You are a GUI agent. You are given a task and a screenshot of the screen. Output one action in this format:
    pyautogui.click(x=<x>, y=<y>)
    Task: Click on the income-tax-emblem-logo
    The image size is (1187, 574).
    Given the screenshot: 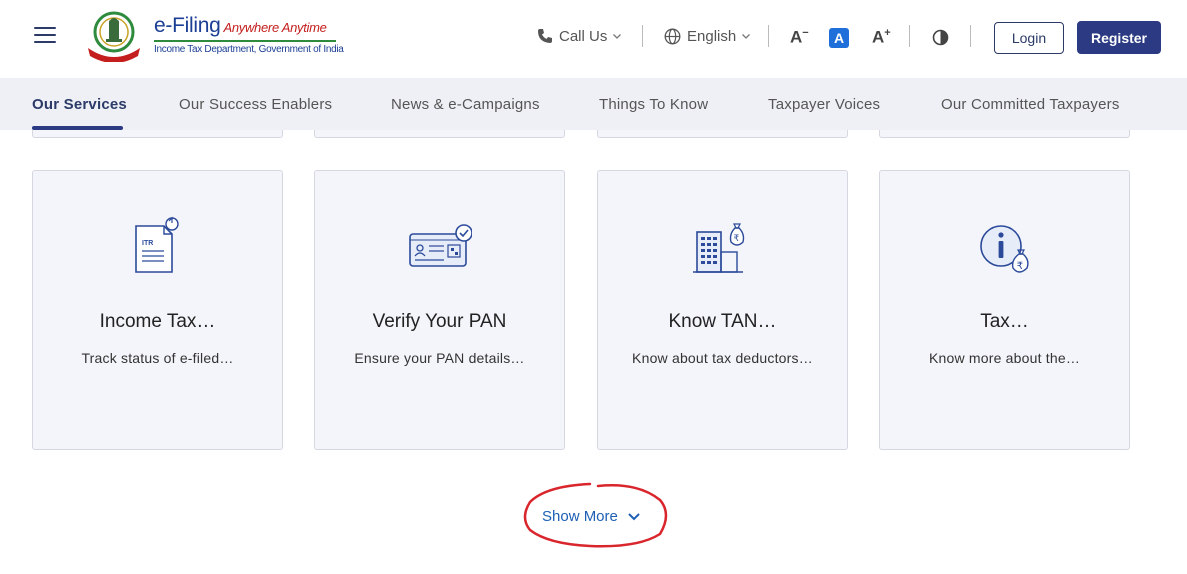 What is the action you would take?
    pyautogui.click(x=114, y=35)
    